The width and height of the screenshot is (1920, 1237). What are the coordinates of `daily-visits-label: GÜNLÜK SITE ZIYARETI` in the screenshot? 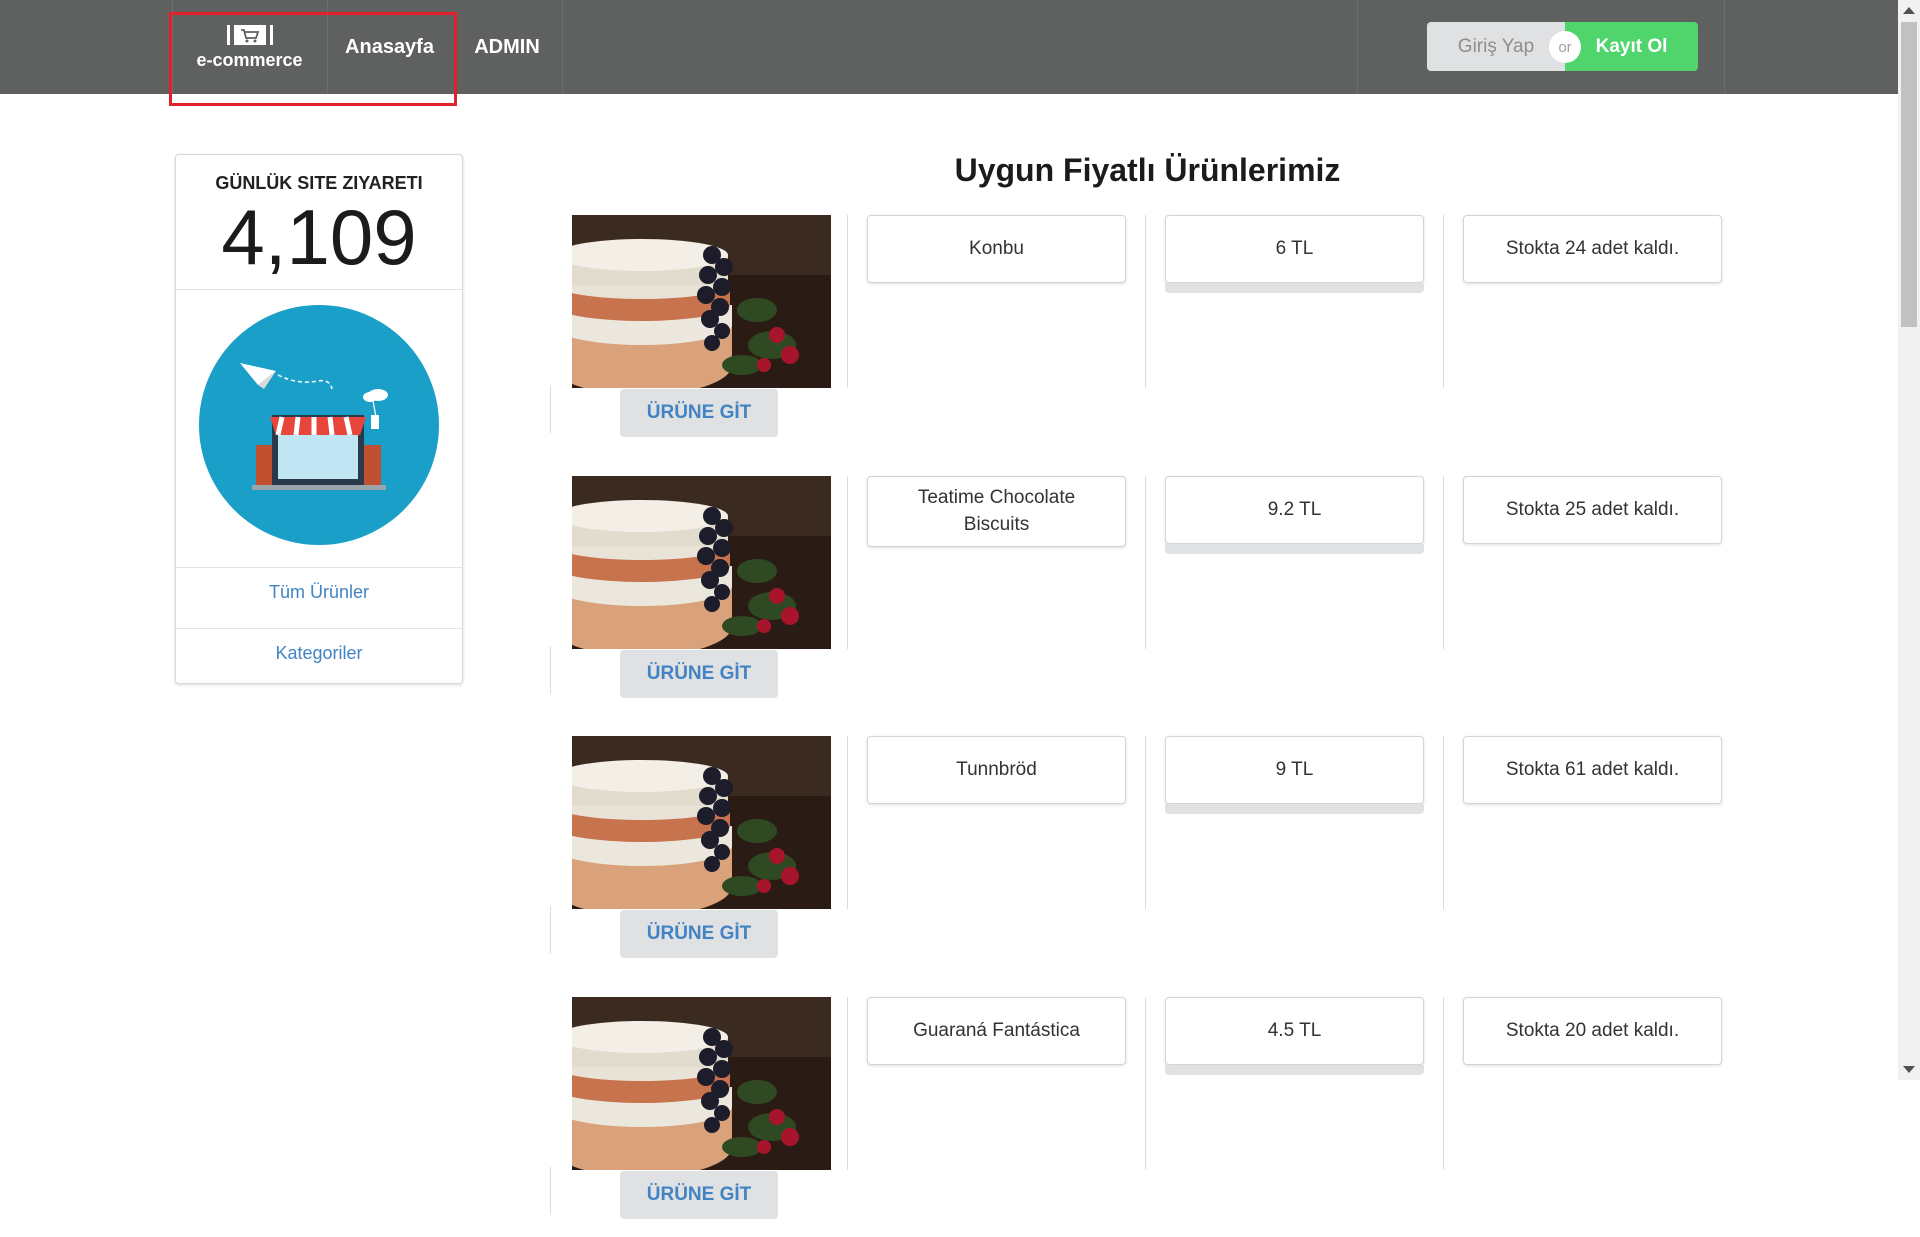 It's located at (319, 183).